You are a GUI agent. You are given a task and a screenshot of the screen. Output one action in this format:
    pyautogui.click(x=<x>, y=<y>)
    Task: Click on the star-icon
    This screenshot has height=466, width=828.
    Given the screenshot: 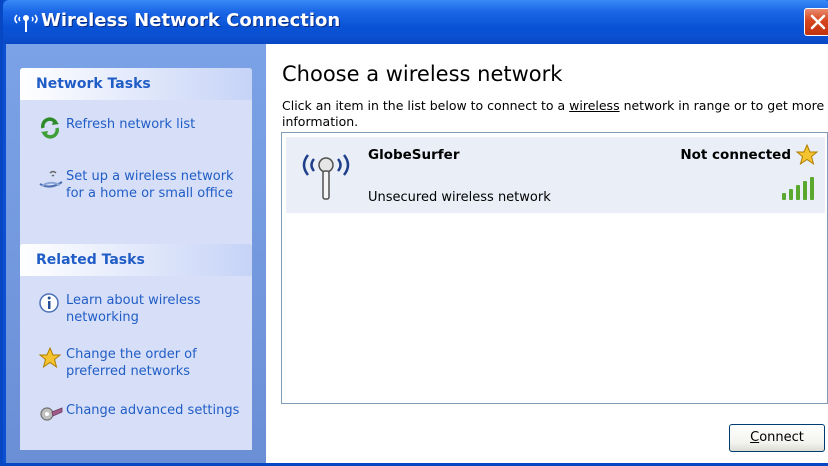 What is the action you would take?
    pyautogui.click(x=50, y=357)
    